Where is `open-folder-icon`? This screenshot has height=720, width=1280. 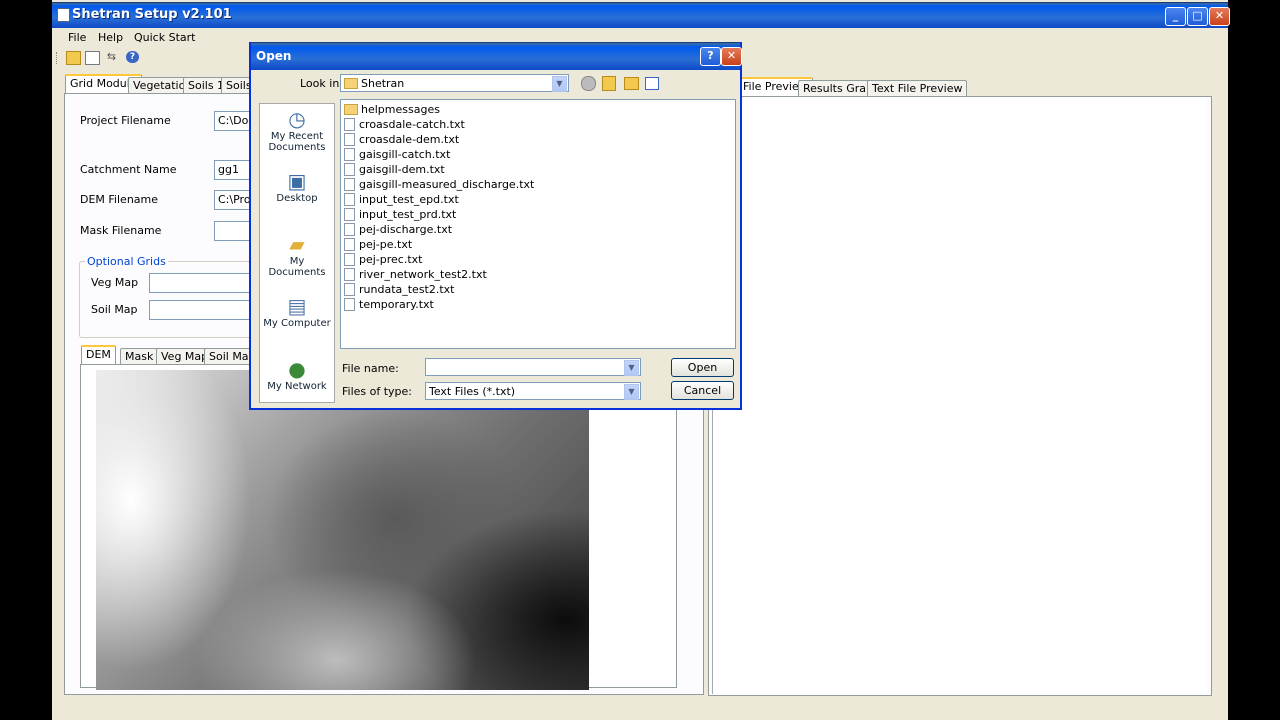
open-folder-icon is located at coordinates (73, 58).